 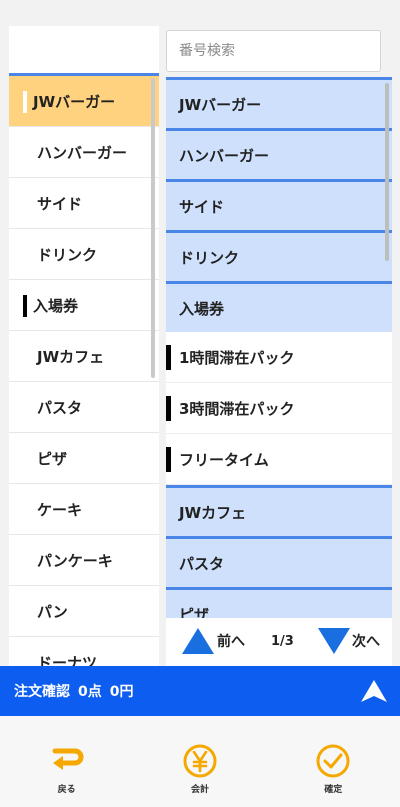 I want to click on back-button: 戻る, so click(x=67, y=775).